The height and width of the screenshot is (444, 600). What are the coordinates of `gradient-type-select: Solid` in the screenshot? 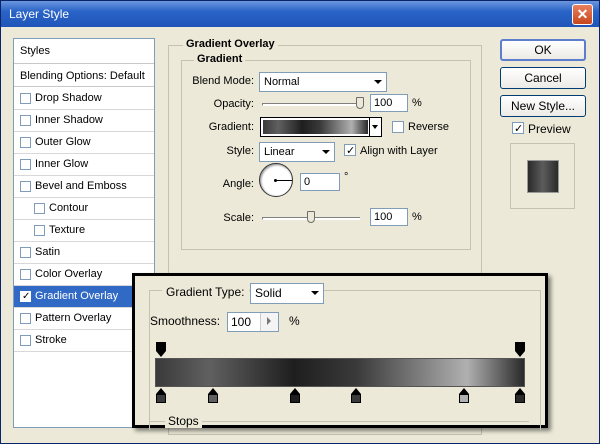 It's located at (287, 293).